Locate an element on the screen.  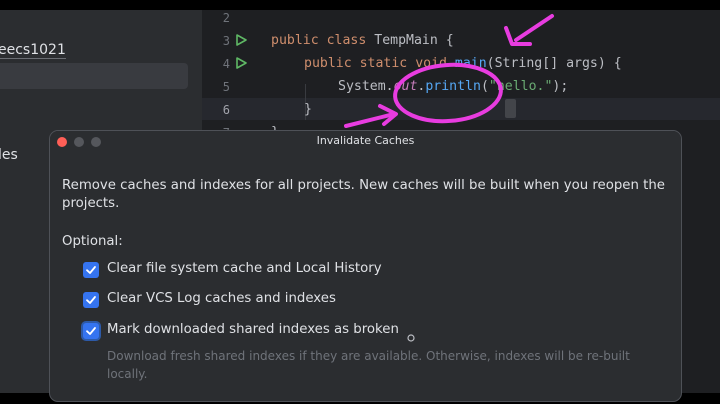
option-label: Clear VCS Log caches and indexes is located at coordinates (221, 298).